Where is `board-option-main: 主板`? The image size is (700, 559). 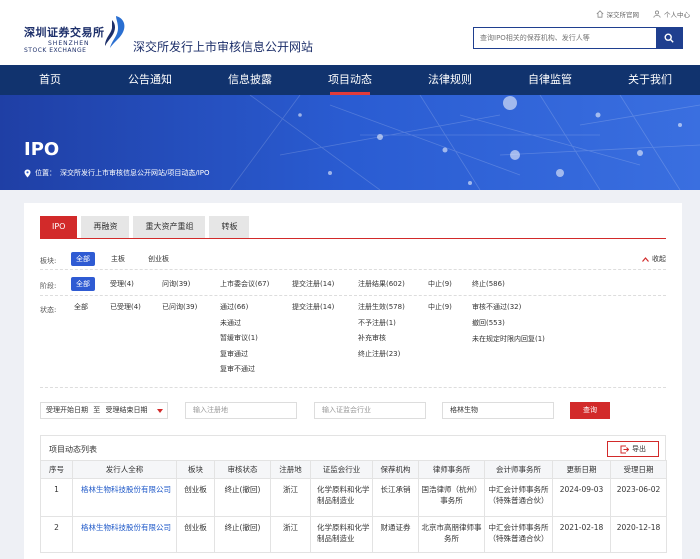 board-option-main: 主板 is located at coordinates (118, 259).